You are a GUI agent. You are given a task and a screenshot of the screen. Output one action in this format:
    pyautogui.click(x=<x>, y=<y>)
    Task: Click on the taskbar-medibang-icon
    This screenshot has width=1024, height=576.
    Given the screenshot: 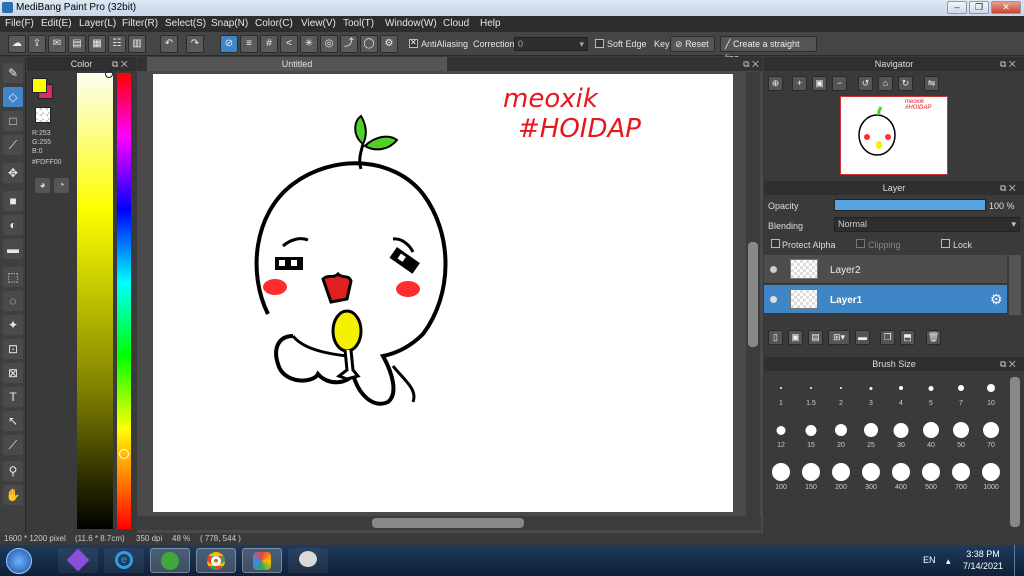 What is the action you would take?
    pyautogui.click(x=262, y=560)
    